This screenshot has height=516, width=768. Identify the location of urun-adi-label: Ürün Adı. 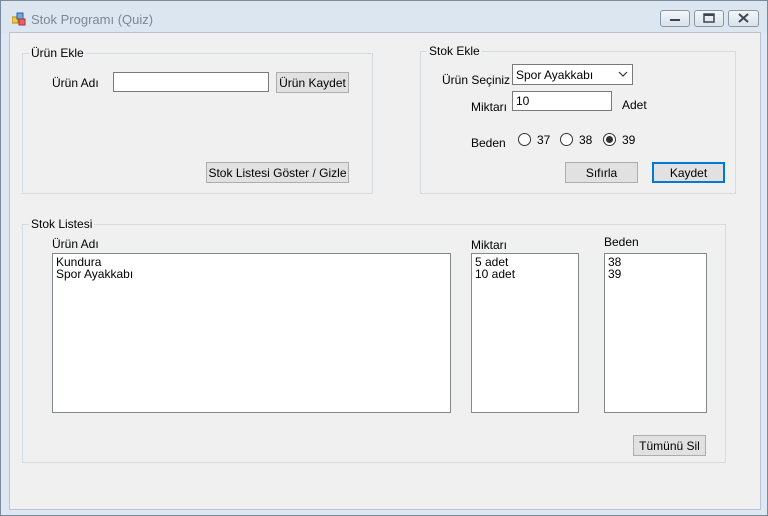
(75, 83).